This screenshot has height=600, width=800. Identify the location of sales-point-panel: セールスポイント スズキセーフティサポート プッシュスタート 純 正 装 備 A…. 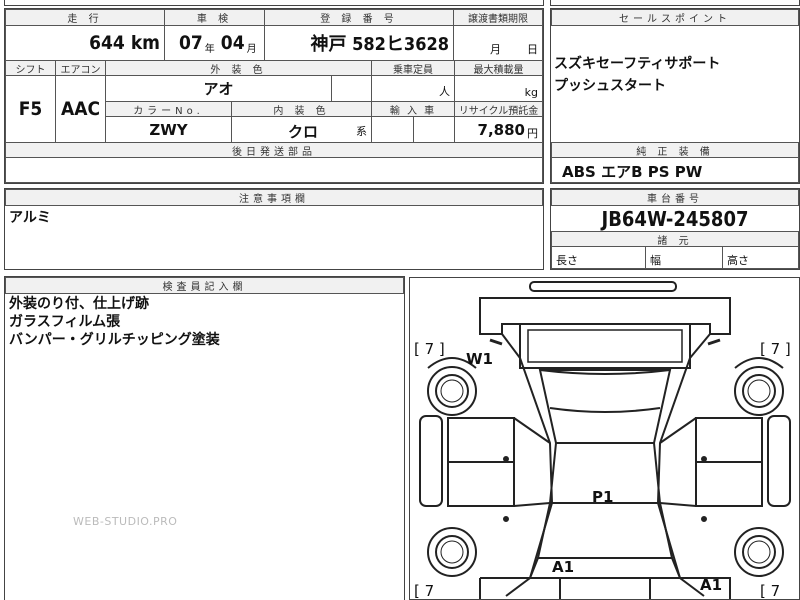
(675, 96).